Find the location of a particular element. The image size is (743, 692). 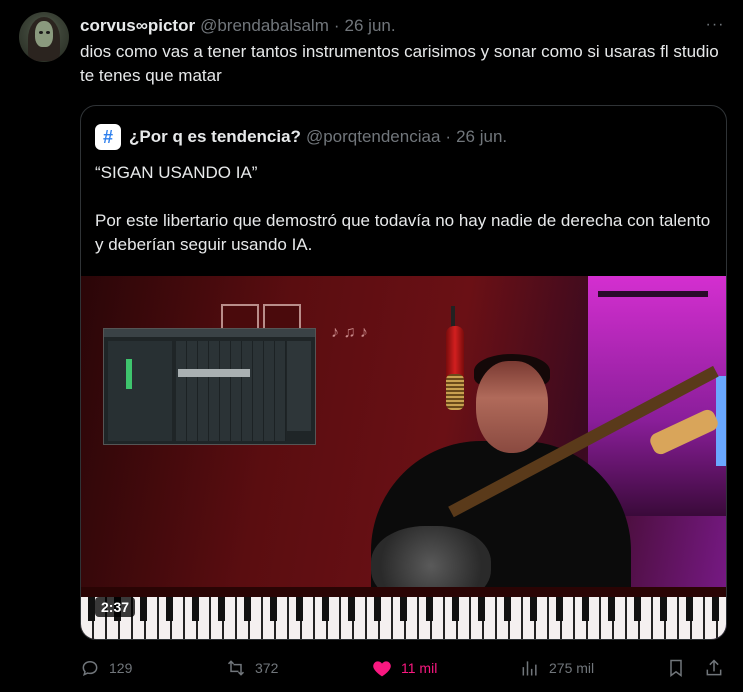

author-name: corvus∞pictor is located at coordinates (137, 26).